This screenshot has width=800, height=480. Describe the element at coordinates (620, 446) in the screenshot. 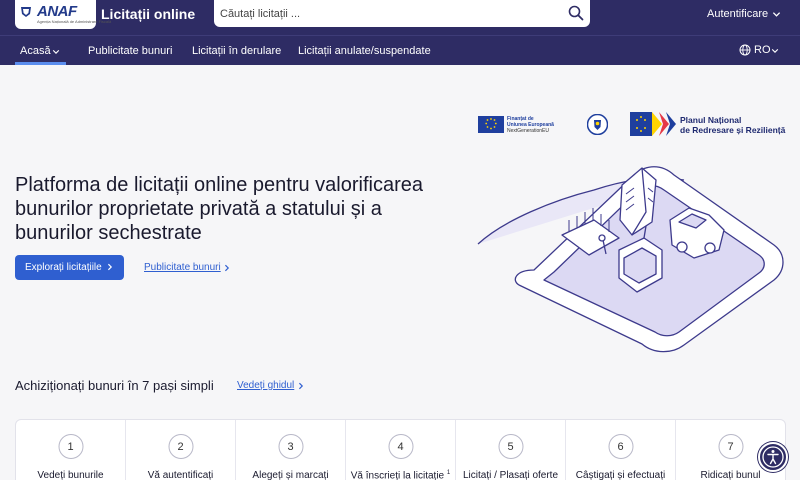

I see `step-number: 6` at that location.